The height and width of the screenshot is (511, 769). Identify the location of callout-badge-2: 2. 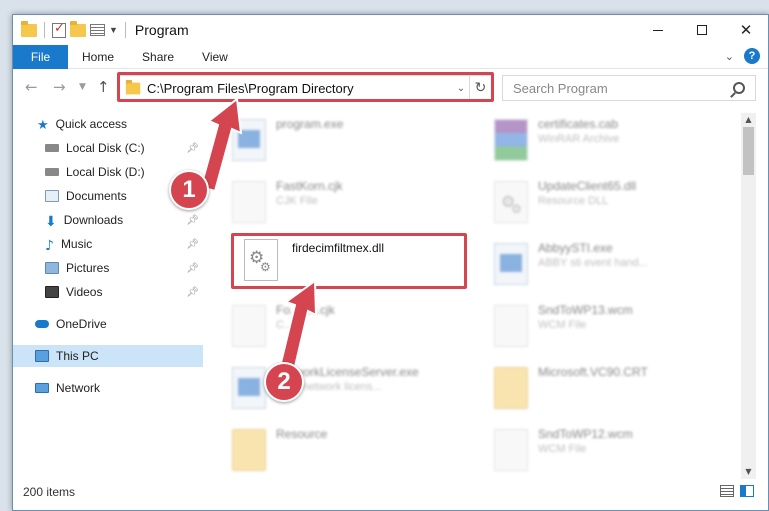
(284, 382).